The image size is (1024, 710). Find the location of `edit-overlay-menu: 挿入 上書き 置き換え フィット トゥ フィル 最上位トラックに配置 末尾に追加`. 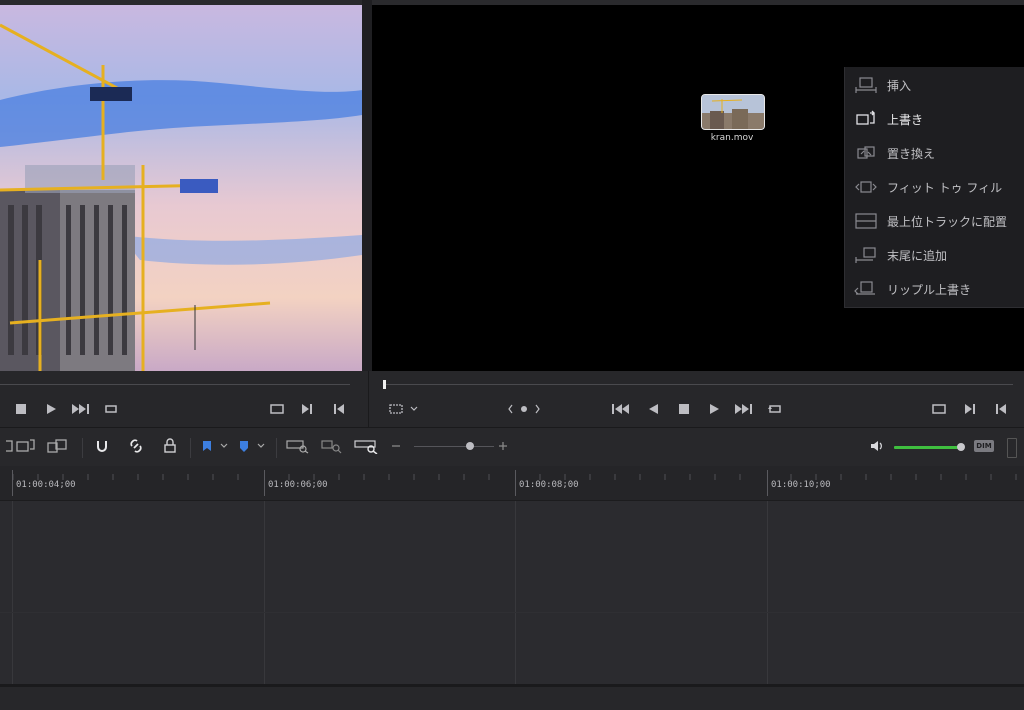

edit-overlay-menu: 挿入 上書き 置き換え フィット トゥ フィル 最上位トラックに配置 末尾に追加 is located at coordinates (934, 187).